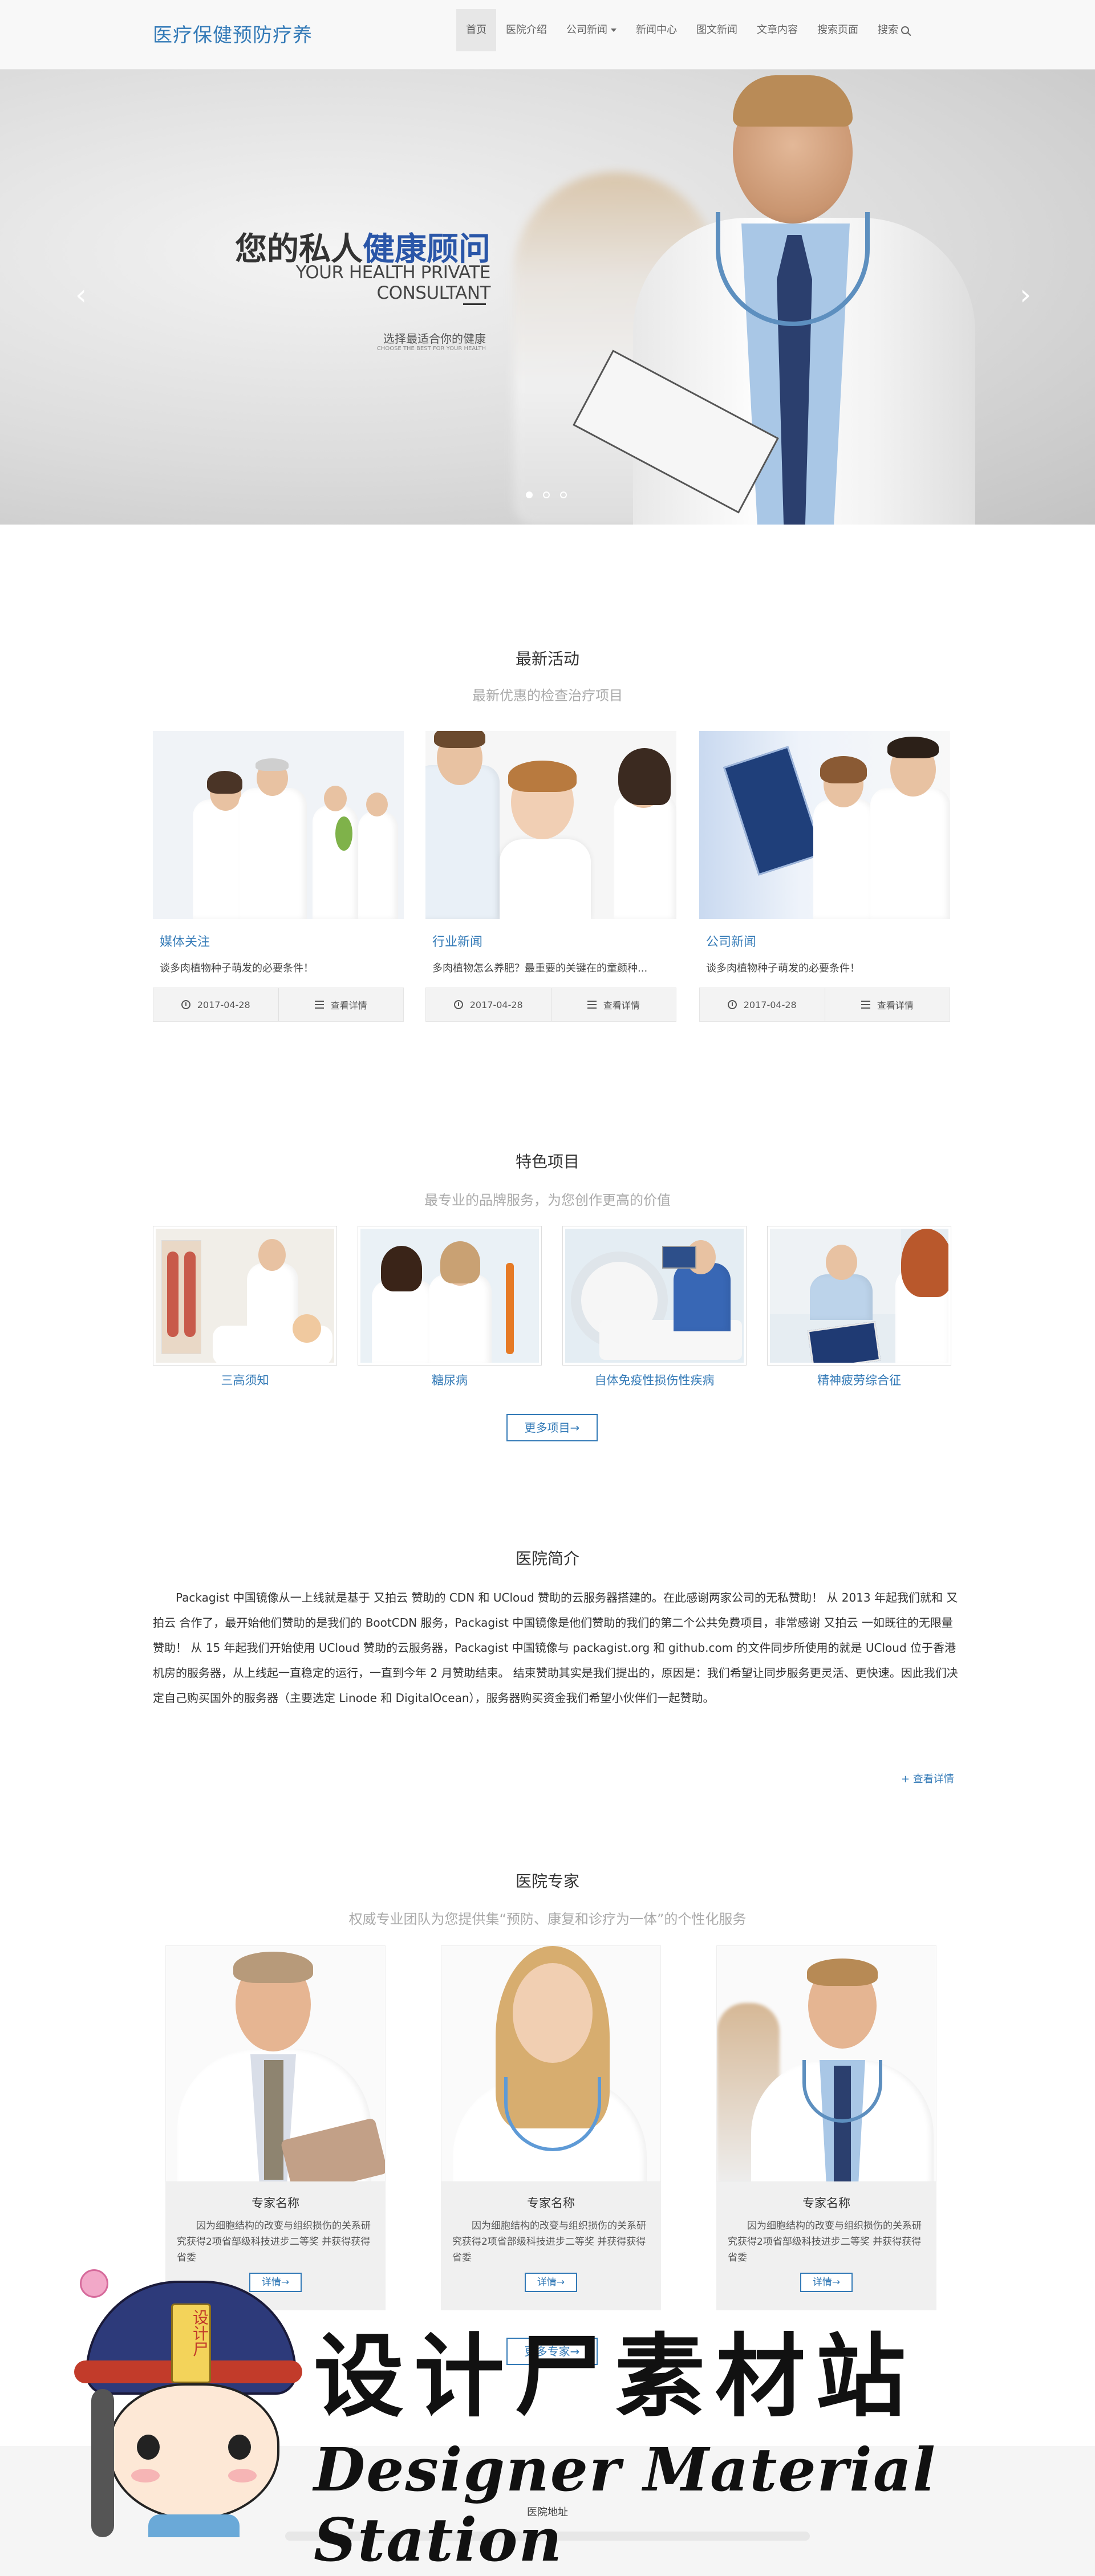  What do you see at coordinates (81, 295) in the screenshot?
I see `carousel-prev-icon: ‹` at bounding box center [81, 295].